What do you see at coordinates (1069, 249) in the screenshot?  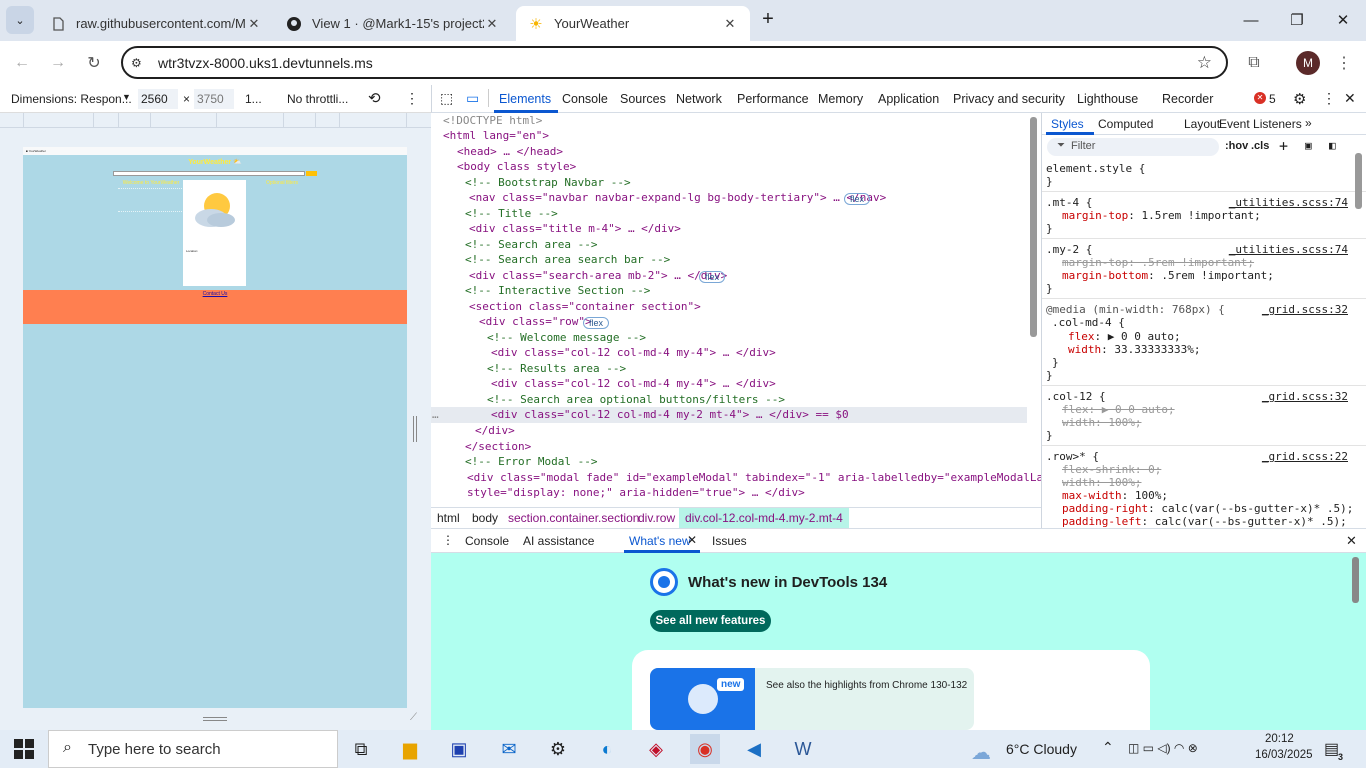 I see `rule-selector: .my-2 {` at bounding box center [1069, 249].